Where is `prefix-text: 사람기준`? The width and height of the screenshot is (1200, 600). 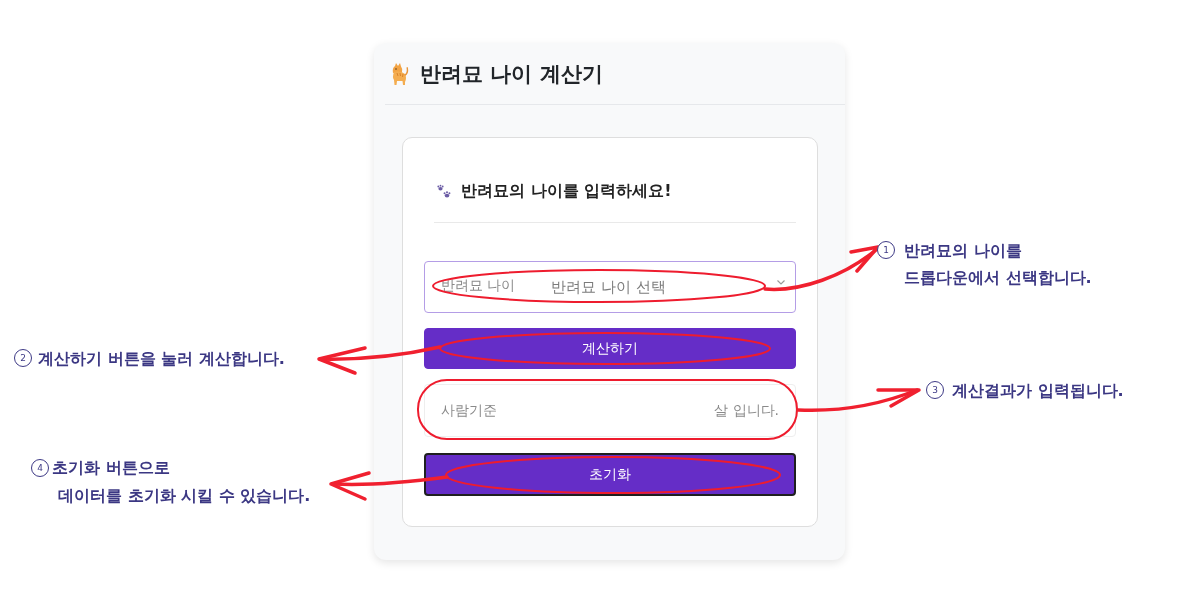
prefix-text: 사람기준 is located at coordinates (469, 410).